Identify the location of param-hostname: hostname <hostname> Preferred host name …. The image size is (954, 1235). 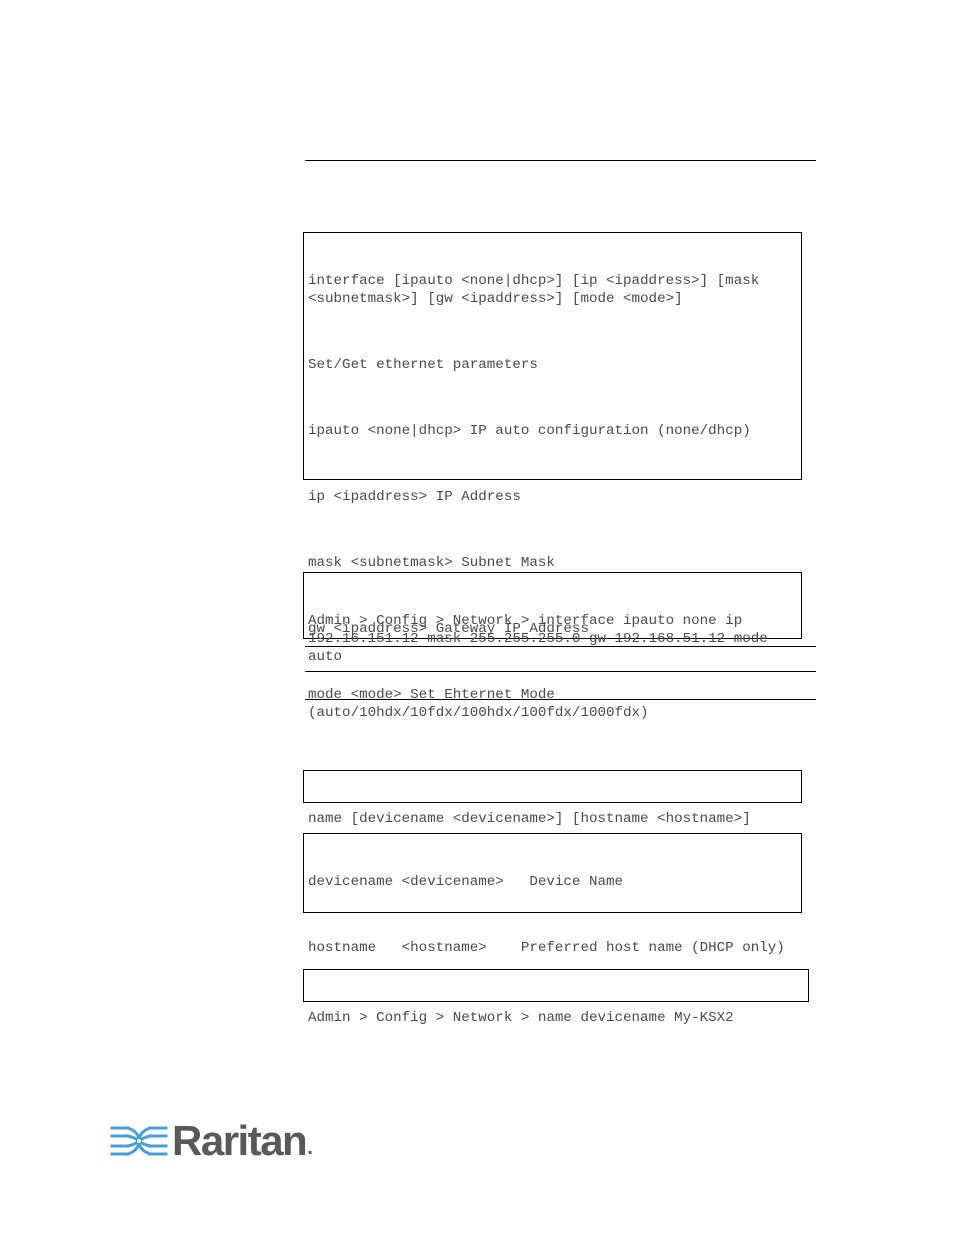
(546, 948).